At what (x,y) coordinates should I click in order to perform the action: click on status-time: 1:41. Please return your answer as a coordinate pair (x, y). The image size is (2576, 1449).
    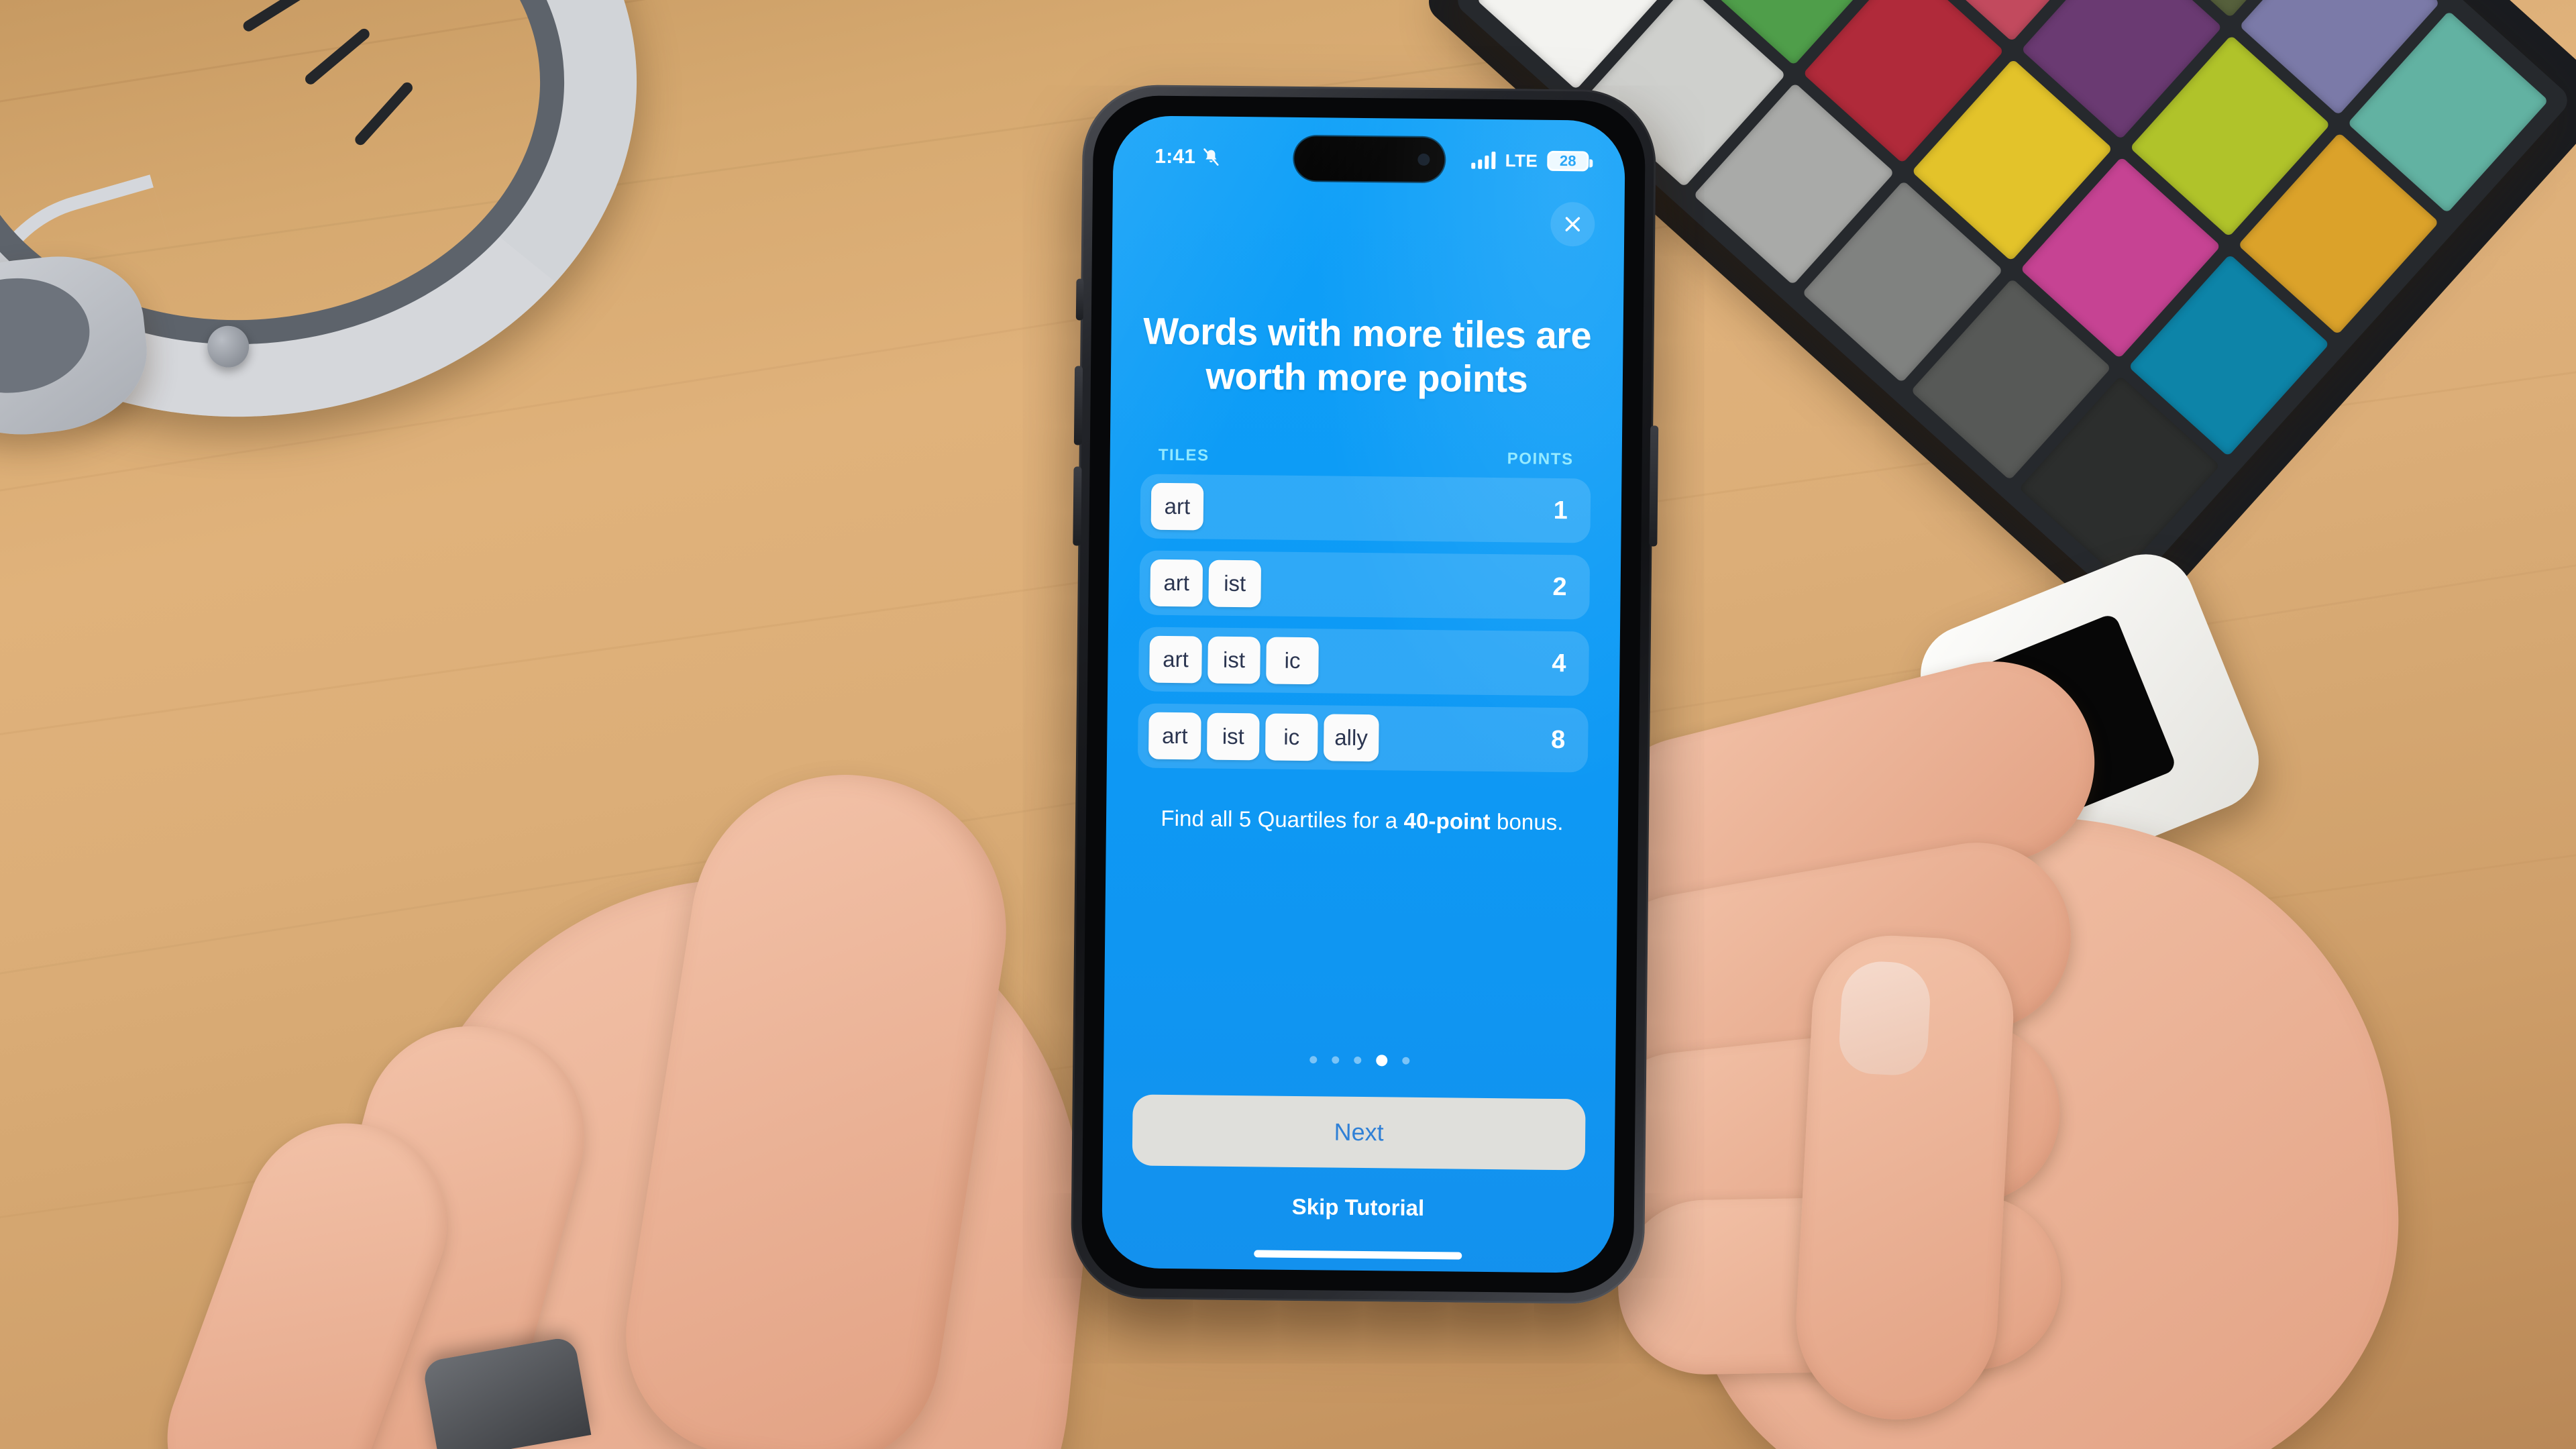
    Looking at the image, I should click on (1175, 156).